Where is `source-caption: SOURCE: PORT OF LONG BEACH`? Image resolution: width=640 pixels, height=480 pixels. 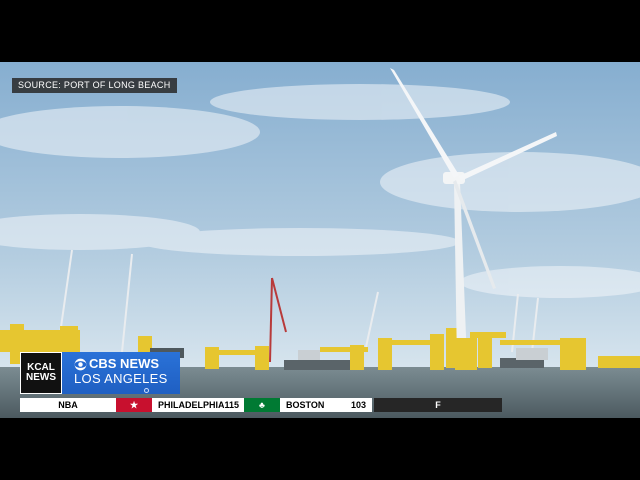
source-caption: SOURCE: PORT OF LONG BEACH is located at coordinates (94, 85).